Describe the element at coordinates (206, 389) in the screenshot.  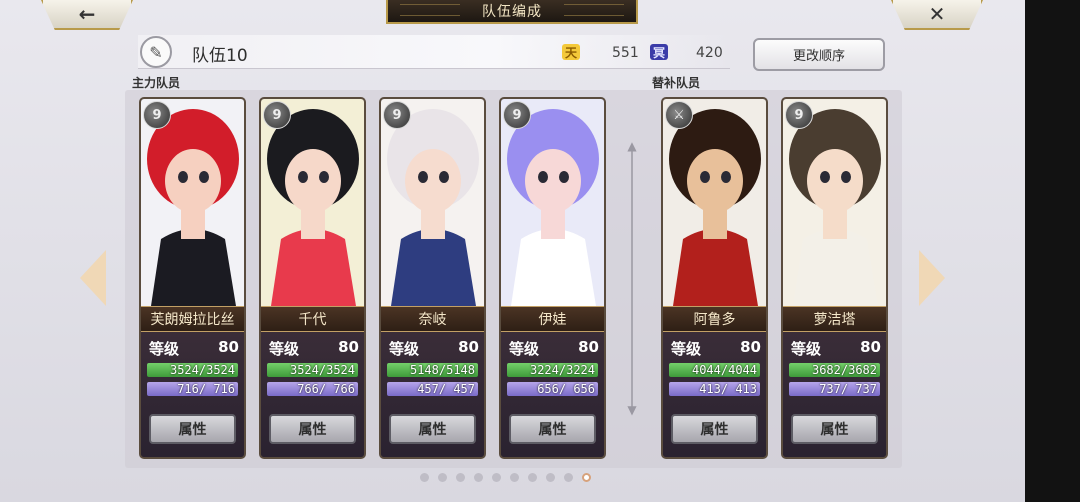
I see `mp-value: 716/ 716` at that location.